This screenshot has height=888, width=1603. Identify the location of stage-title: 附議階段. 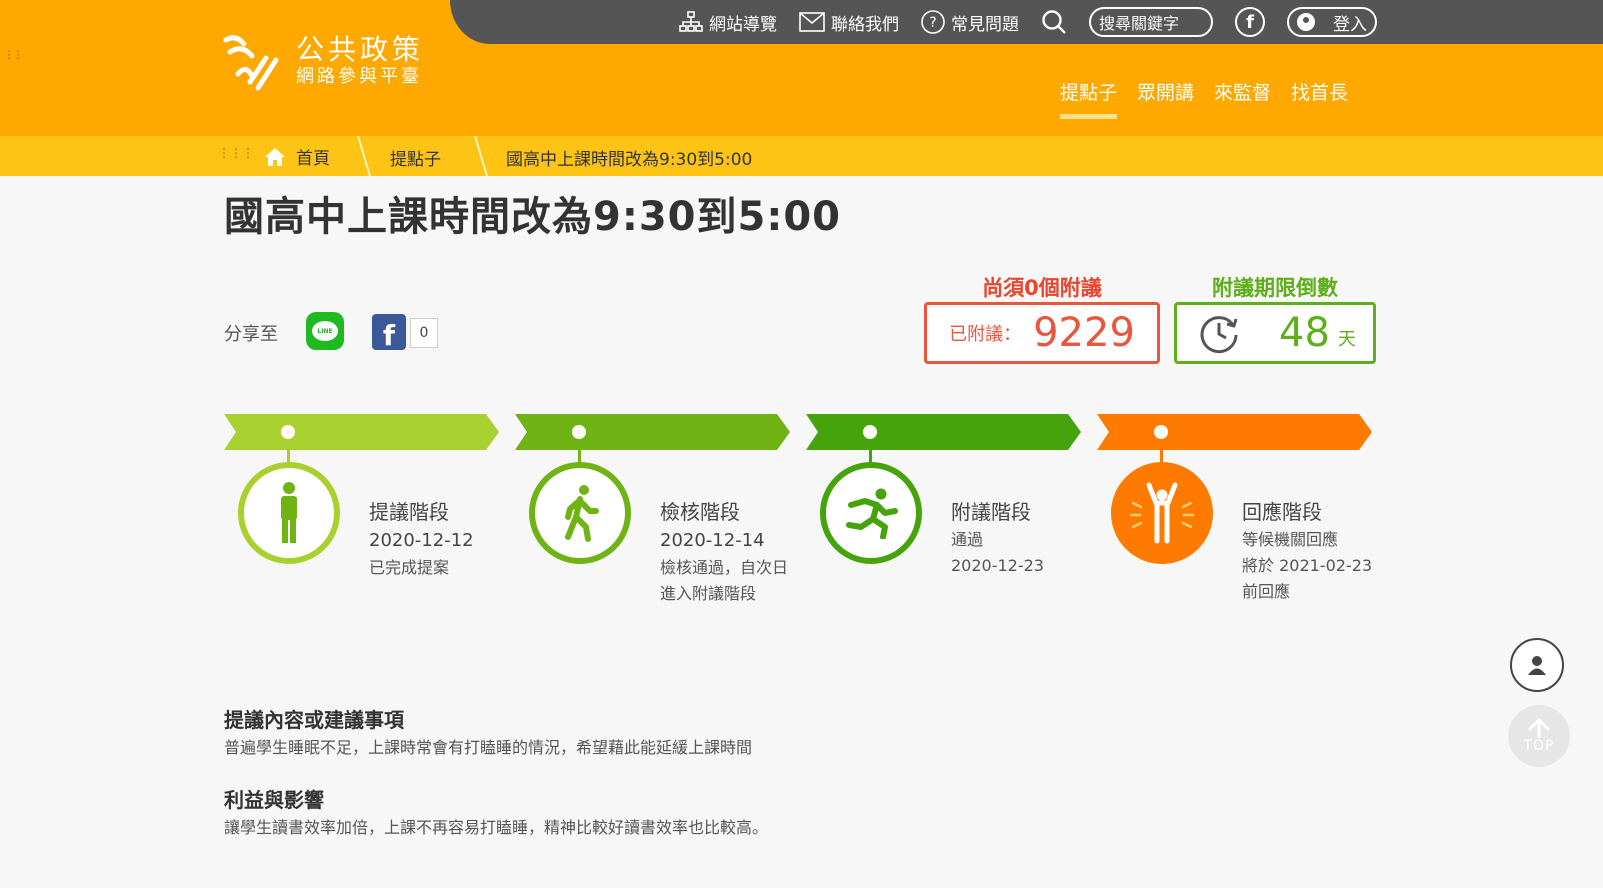
(991, 512).